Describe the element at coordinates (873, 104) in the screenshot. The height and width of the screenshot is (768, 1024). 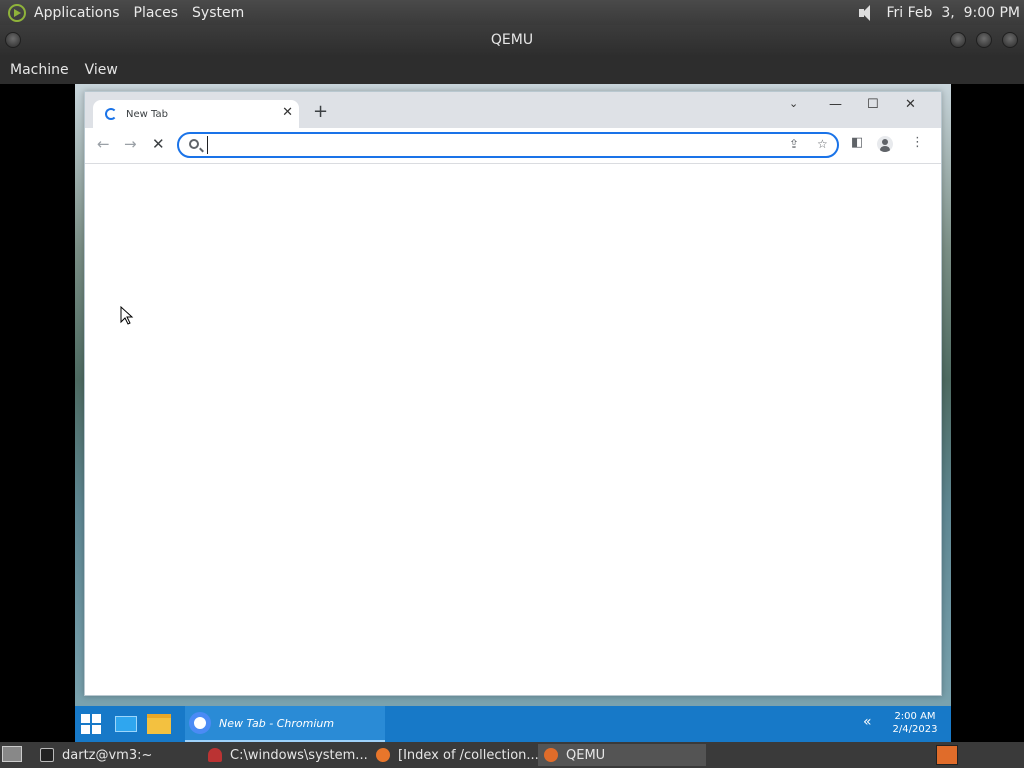
I see `maximize-icon: ☐` at that location.